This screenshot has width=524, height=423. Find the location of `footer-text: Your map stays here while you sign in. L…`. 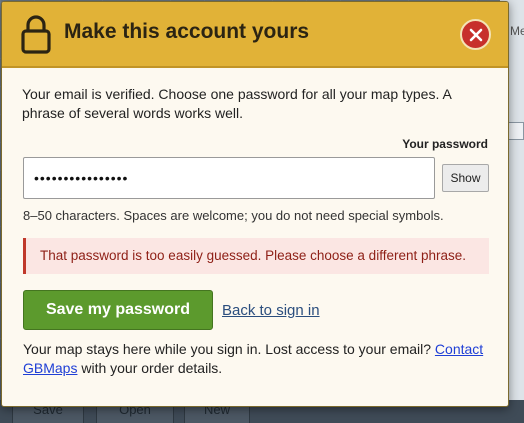

footer-text: Your map stays here while you sign in. L… is located at coordinates (227, 349).